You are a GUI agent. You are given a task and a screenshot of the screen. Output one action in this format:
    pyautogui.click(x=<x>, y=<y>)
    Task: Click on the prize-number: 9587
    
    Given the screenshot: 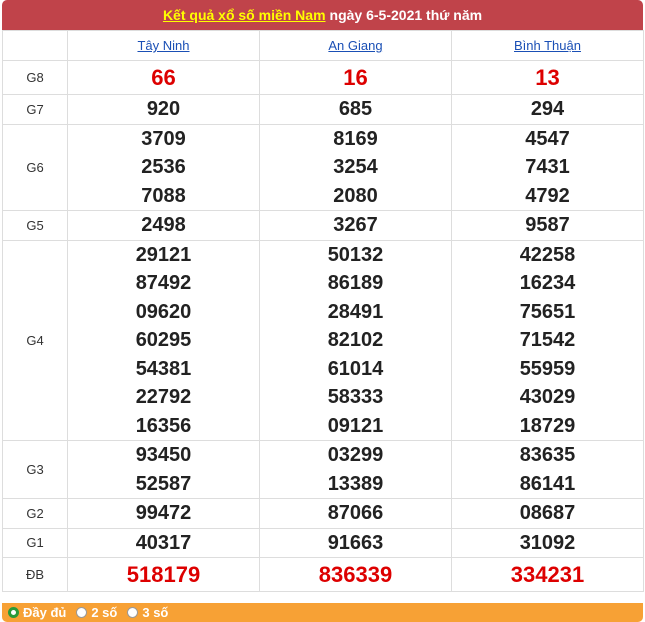 What is the action you would take?
    pyautogui.click(x=547, y=225)
    